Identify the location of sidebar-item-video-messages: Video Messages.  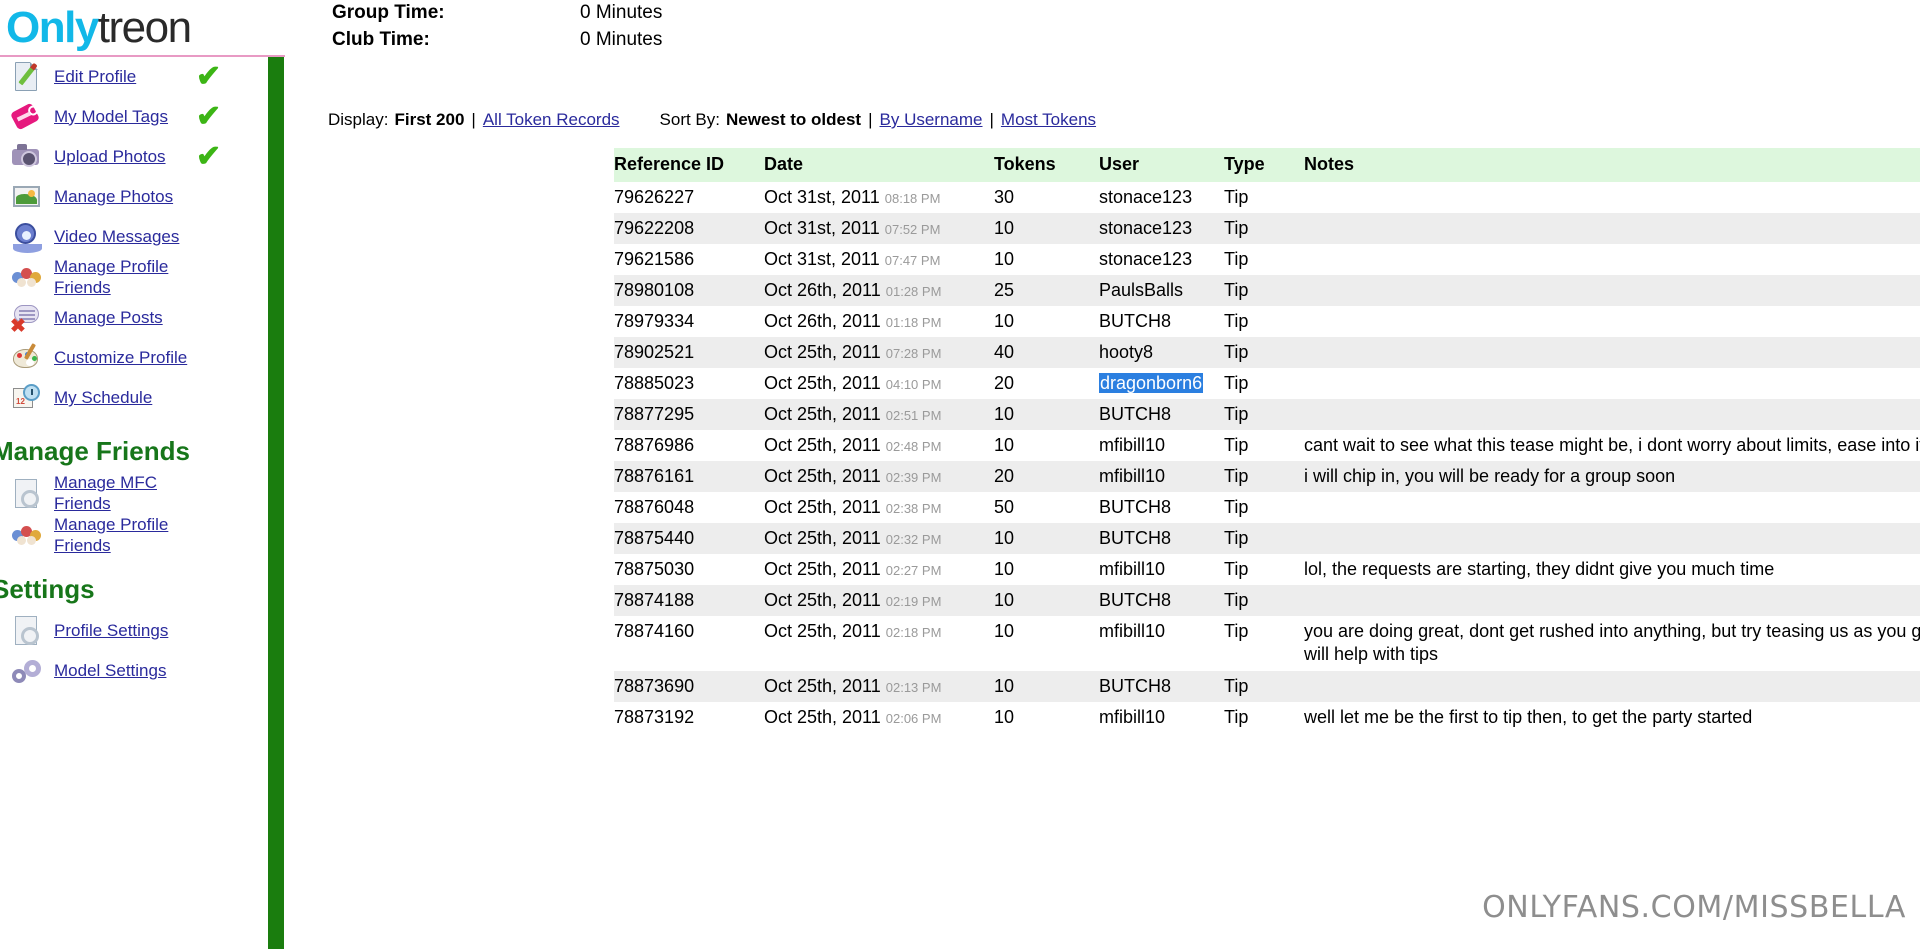
(134, 237).